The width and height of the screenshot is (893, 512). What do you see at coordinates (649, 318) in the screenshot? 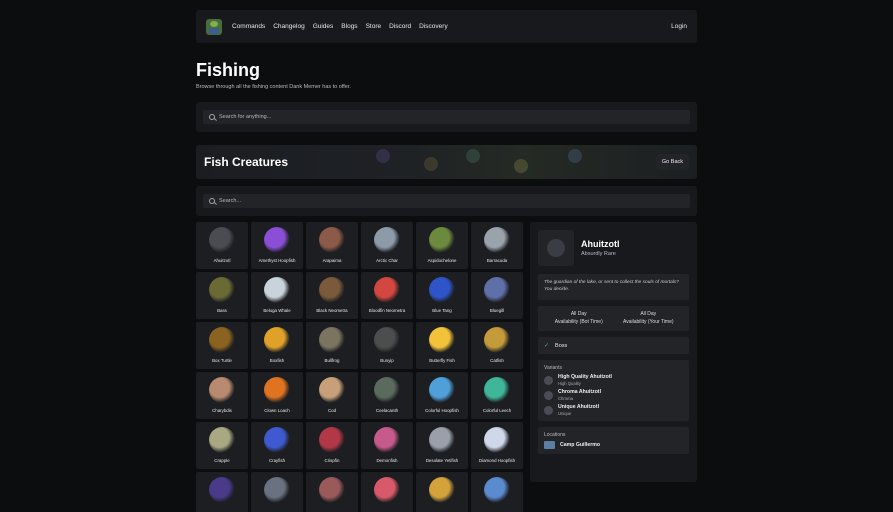
I see `availability-your-time: All Day Availability (Your Time)` at bounding box center [649, 318].